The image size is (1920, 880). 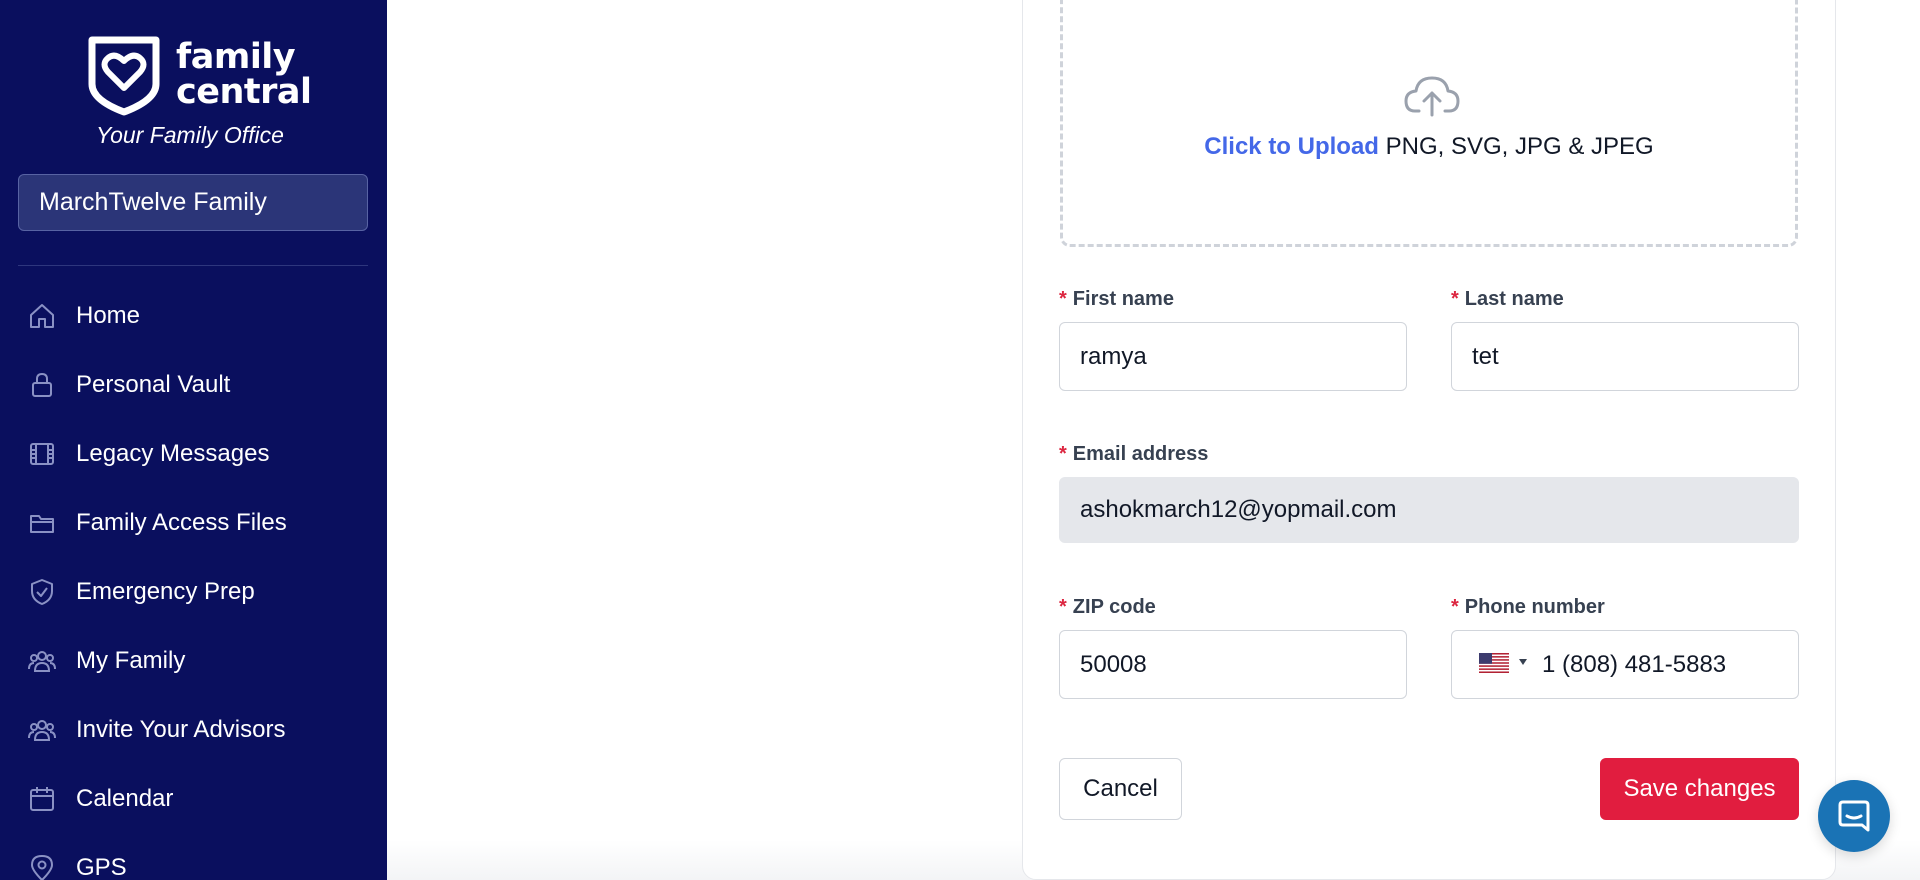 What do you see at coordinates (42, 523) in the screenshot?
I see `folder-icon` at bounding box center [42, 523].